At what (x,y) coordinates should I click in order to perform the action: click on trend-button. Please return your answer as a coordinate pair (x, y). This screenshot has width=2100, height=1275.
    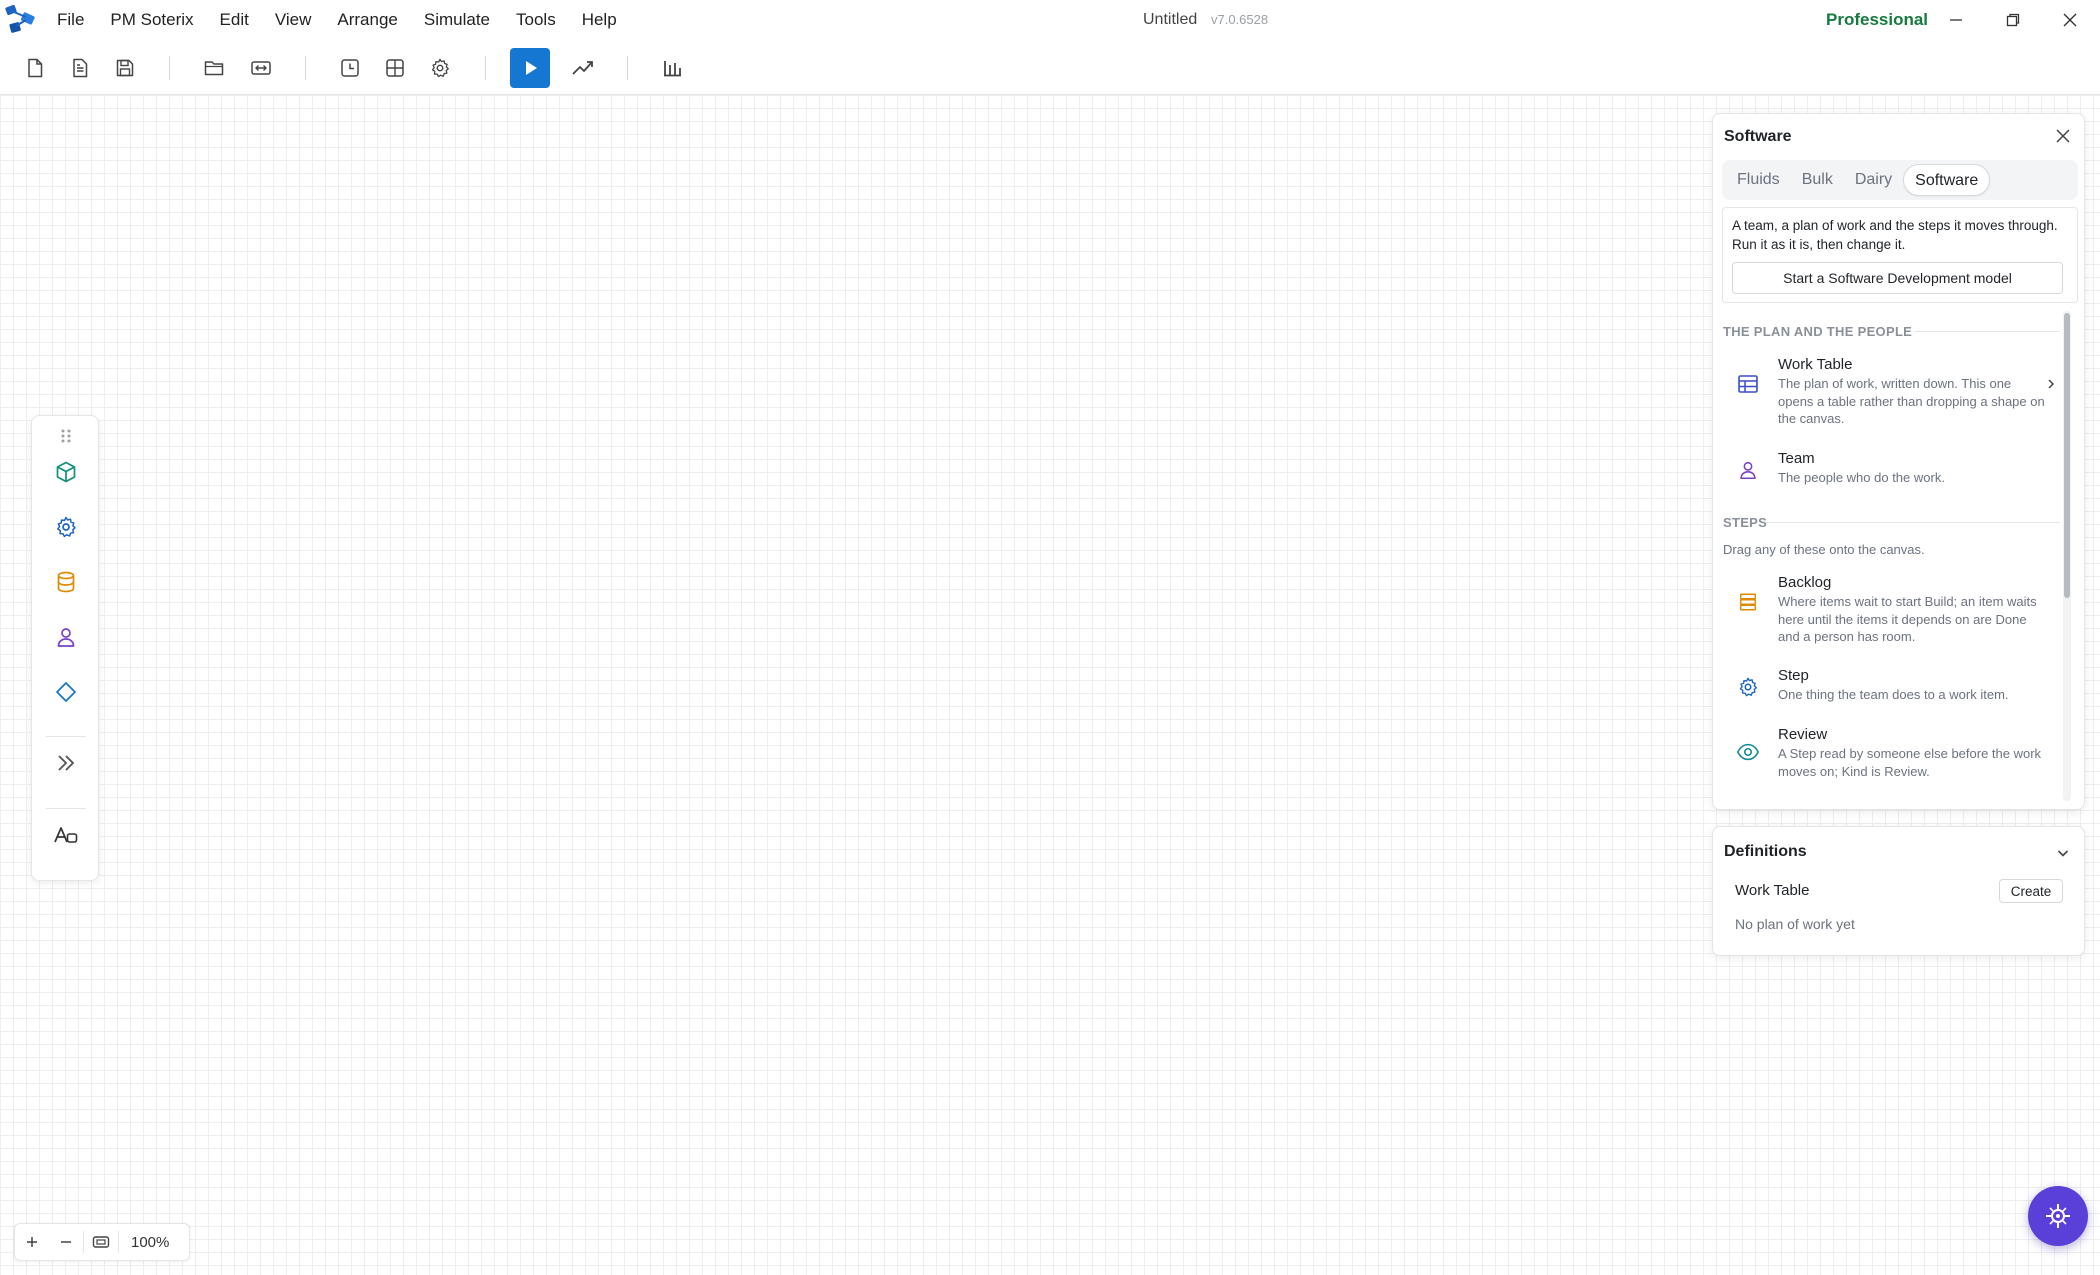
    Looking at the image, I should click on (583, 68).